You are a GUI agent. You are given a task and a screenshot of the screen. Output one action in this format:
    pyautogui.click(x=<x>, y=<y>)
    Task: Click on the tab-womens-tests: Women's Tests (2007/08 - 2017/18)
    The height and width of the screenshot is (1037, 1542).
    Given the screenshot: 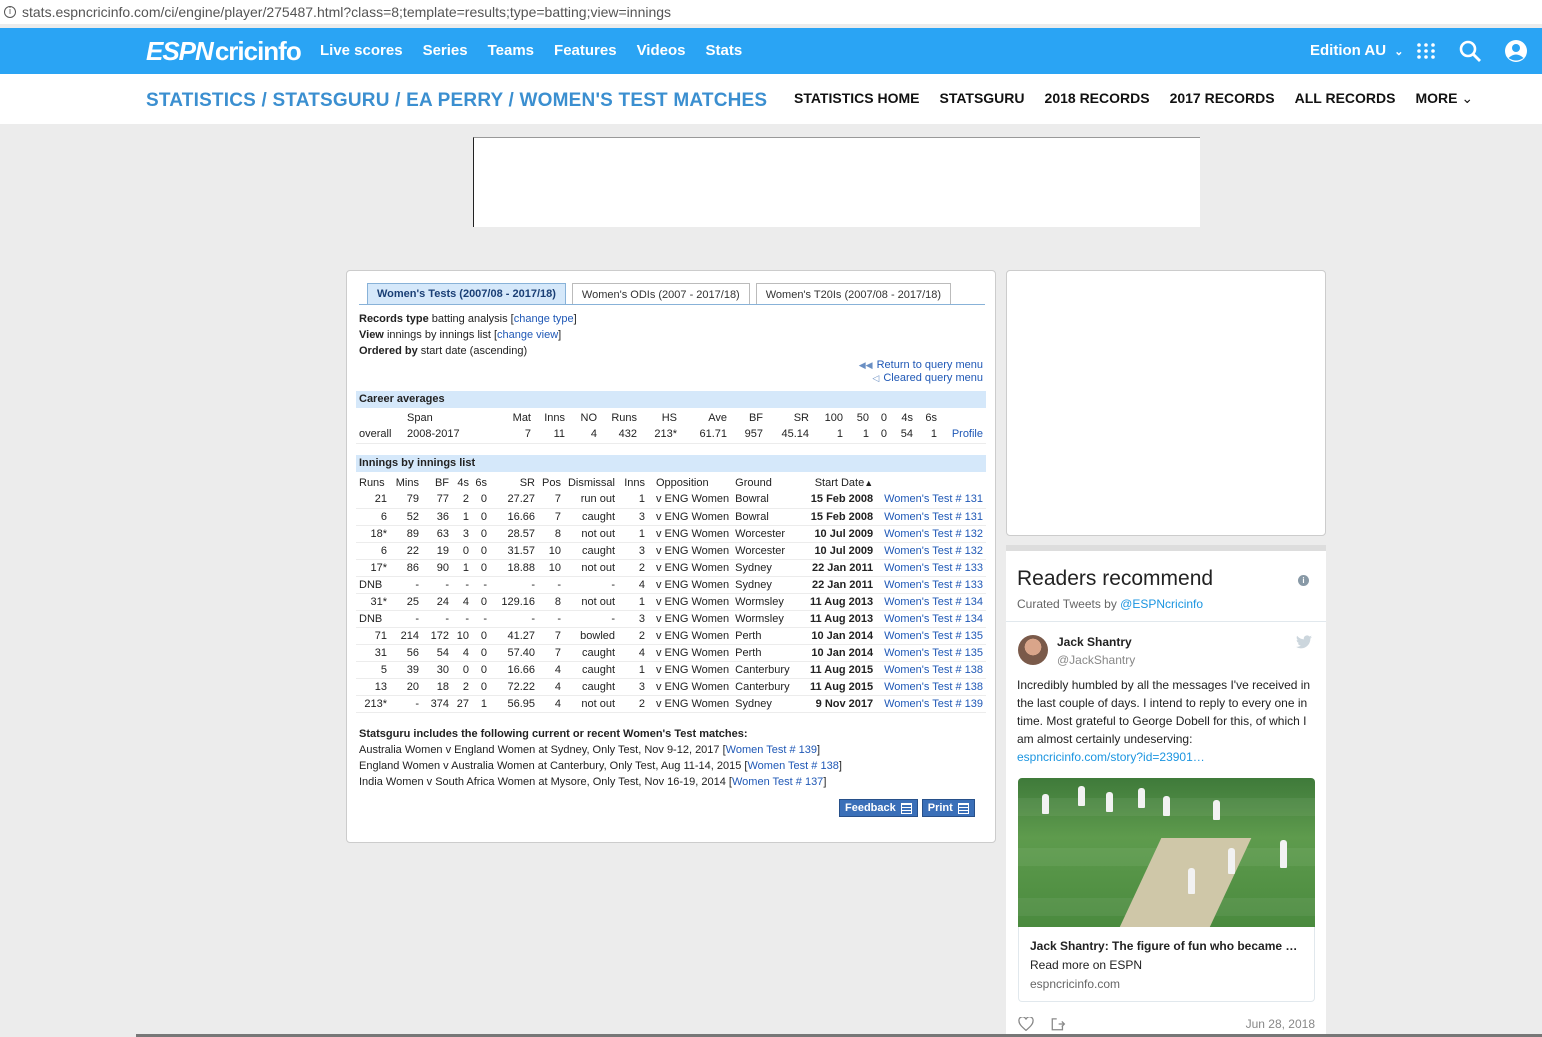 What is the action you would take?
    pyautogui.click(x=466, y=294)
    